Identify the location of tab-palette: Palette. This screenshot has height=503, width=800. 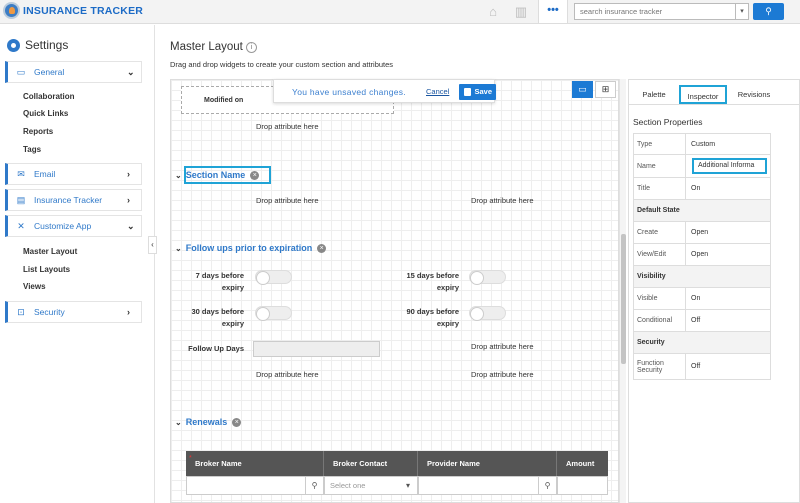
(654, 94).